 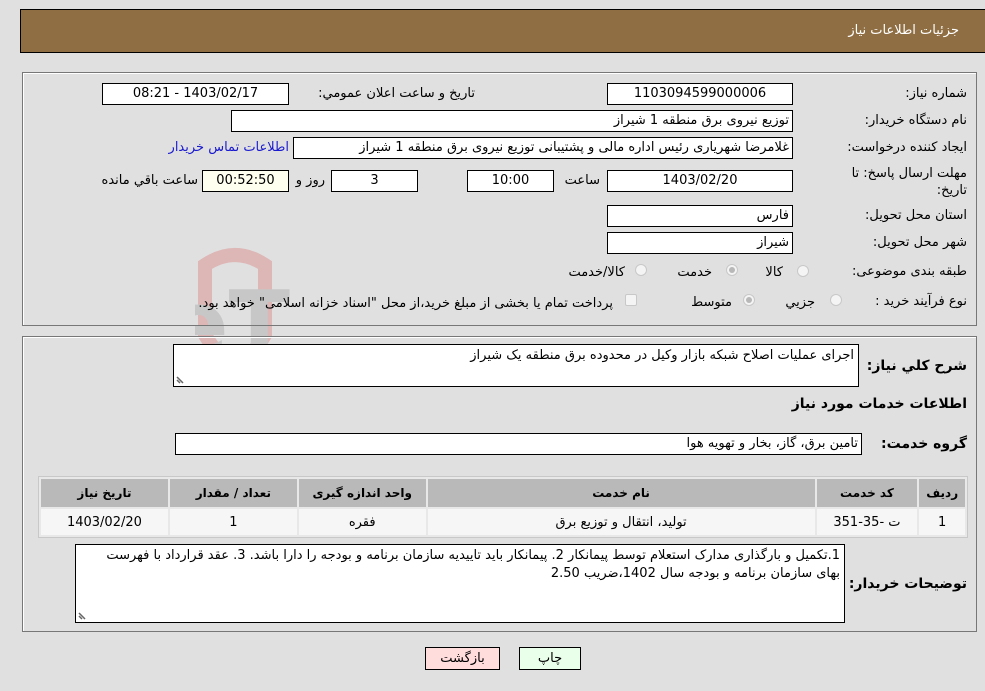 What do you see at coordinates (867, 493) in the screenshot?
I see `col-header-service-code: کد خدمت` at bounding box center [867, 493].